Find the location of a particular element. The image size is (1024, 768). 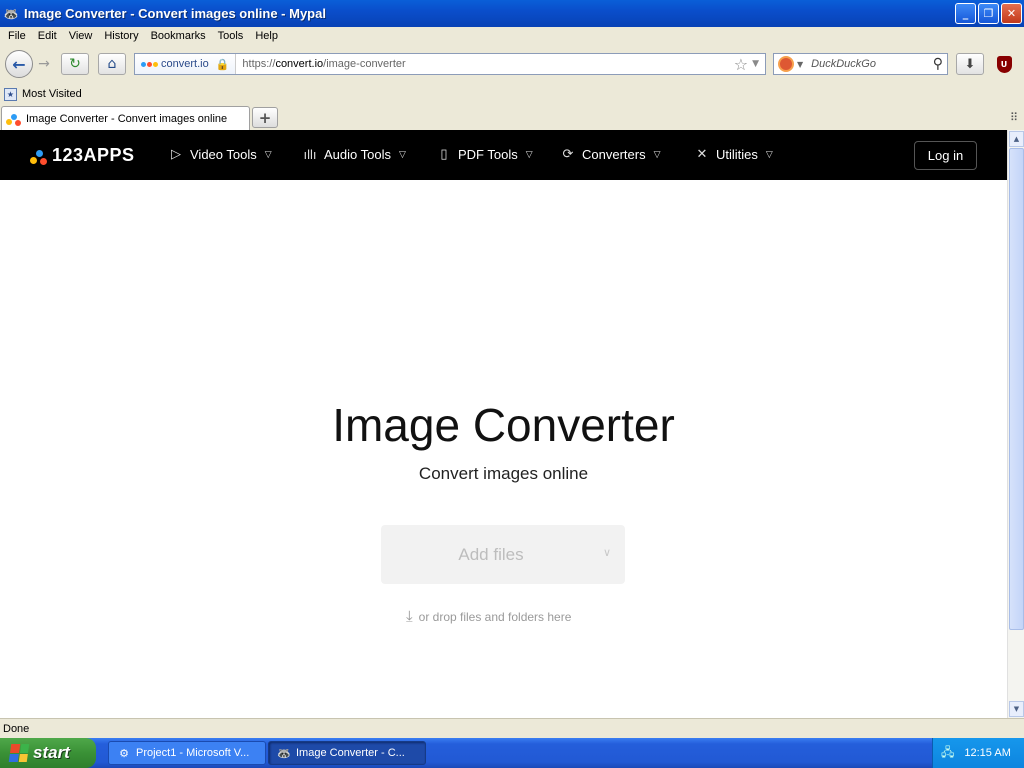

search-engine-dropdown-icon: ▼ is located at coordinates (800, 64).